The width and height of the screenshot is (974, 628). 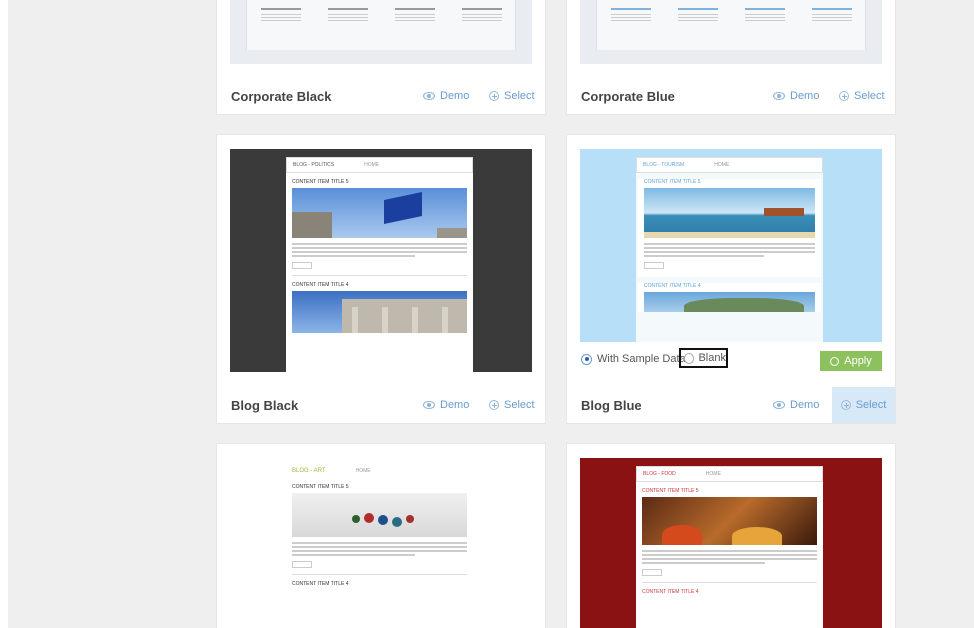 I want to click on template-name: Corporate Blue, so click(x=628, y=96).